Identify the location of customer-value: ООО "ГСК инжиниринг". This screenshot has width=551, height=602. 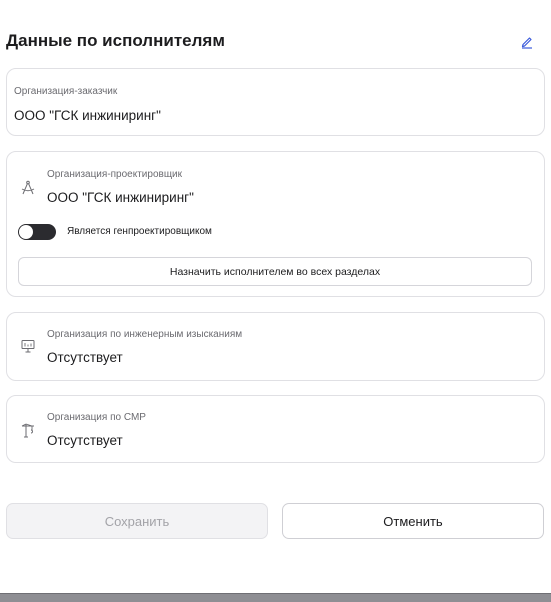
(87, 115).